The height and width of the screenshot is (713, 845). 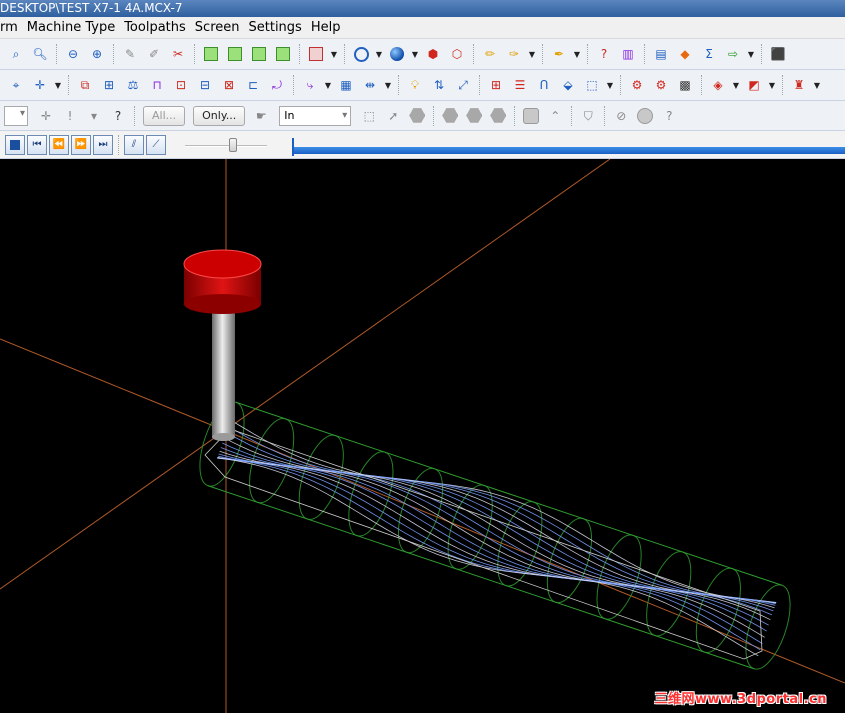 I want to click on solid-outline-icon: ⬡, so click(x=457, y=54).